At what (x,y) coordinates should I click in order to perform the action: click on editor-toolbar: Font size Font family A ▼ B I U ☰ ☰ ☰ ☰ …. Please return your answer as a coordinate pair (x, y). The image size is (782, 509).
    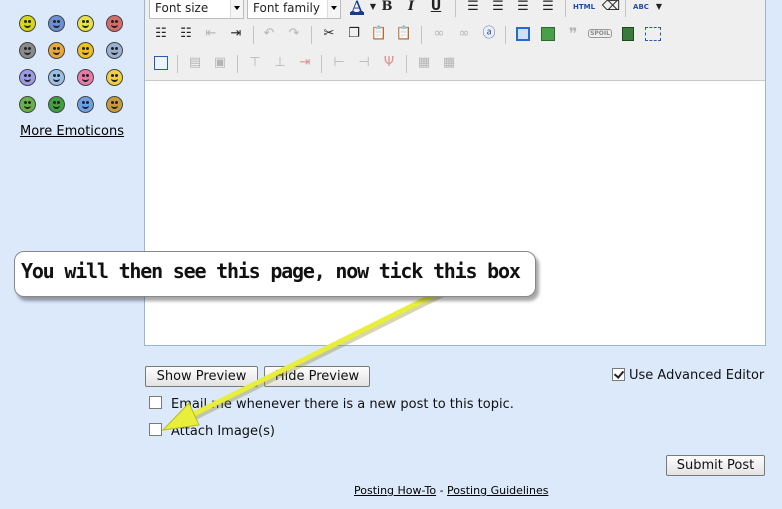
    Looking at the image, I should click on (455, 40).